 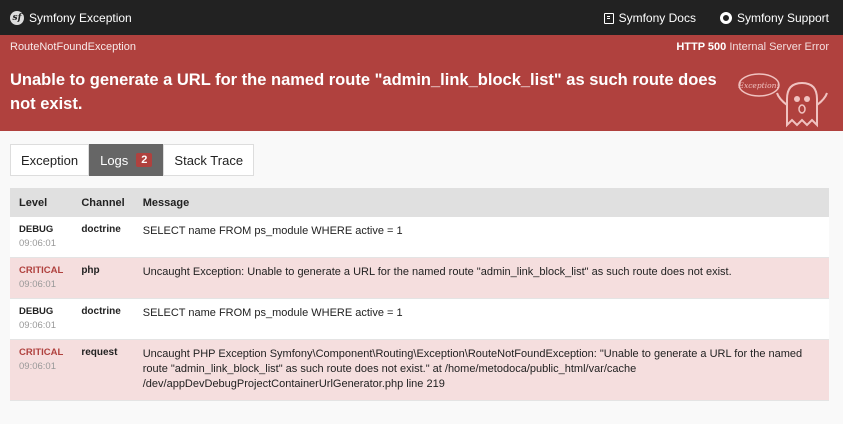 I want to click on symfony-docs-link: Symfony Docs, so click(x=649, y=18).